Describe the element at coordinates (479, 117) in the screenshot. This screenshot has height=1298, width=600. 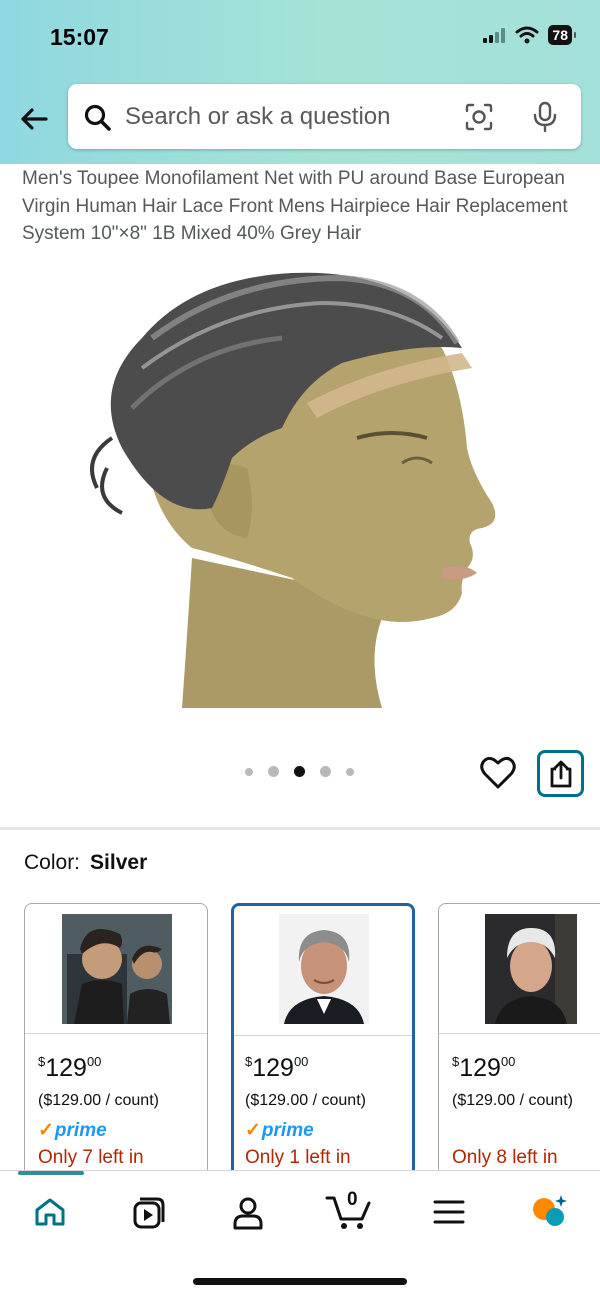
I see `camera-search-icon` at that location.